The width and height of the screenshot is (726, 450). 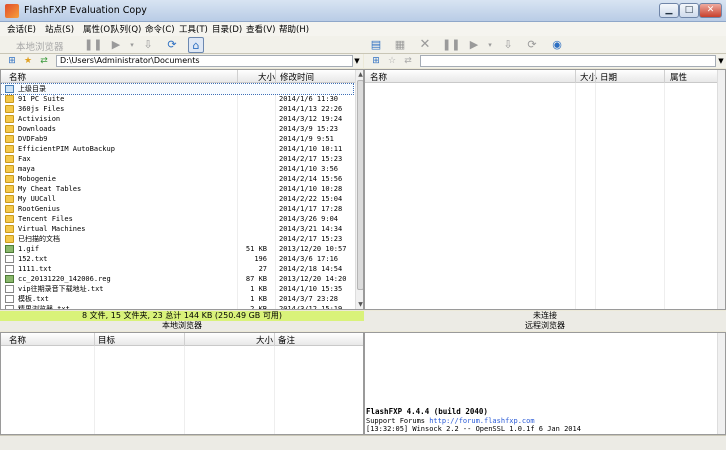 I want to click on remote-column-attributes: 属性, so click(x=678, y=77).